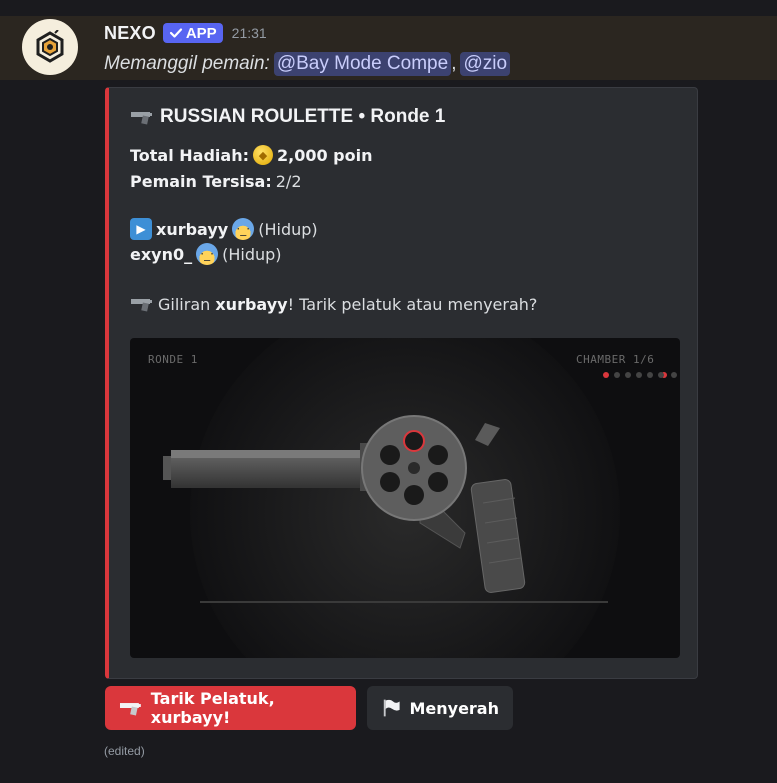 This screenshot has width=777, height=783. I want to click on edited-indicator: (edited), so click(124, 751).